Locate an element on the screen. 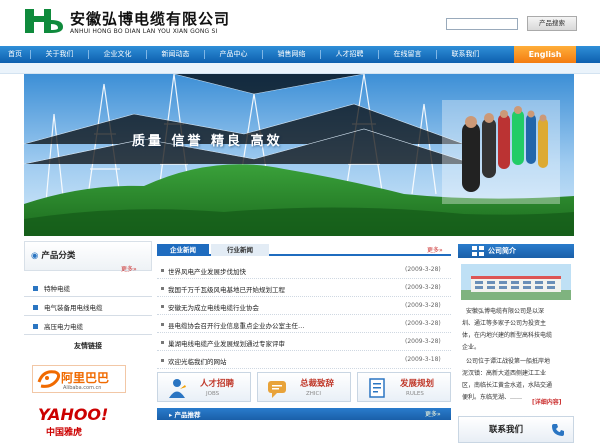 The height and width of the screenshot is (443, 600). yahoo-cn-text: 中国雅虎 is located at coordinates (64, 433).